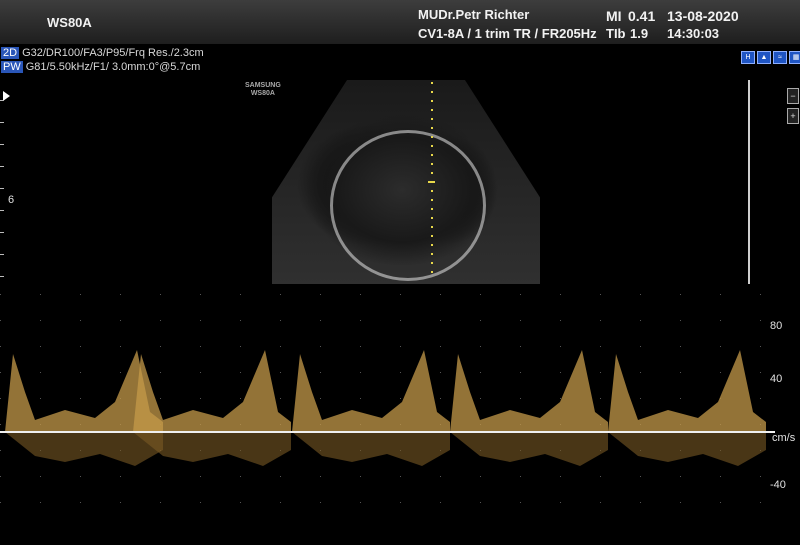  I want to click on probe-icon: ▲, so click(764, 57).